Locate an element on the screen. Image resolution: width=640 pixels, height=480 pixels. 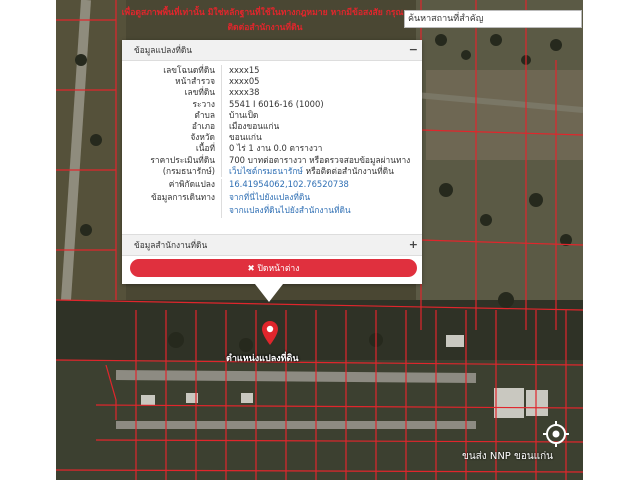
row-label: (กรมธนารักษ์) is located at coordinates (188, 170).